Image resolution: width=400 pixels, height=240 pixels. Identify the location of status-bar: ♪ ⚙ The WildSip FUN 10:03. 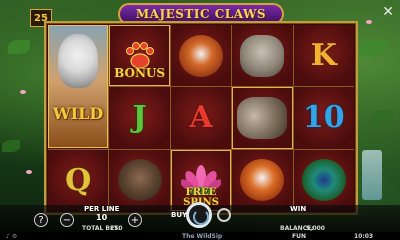
(200, 236).